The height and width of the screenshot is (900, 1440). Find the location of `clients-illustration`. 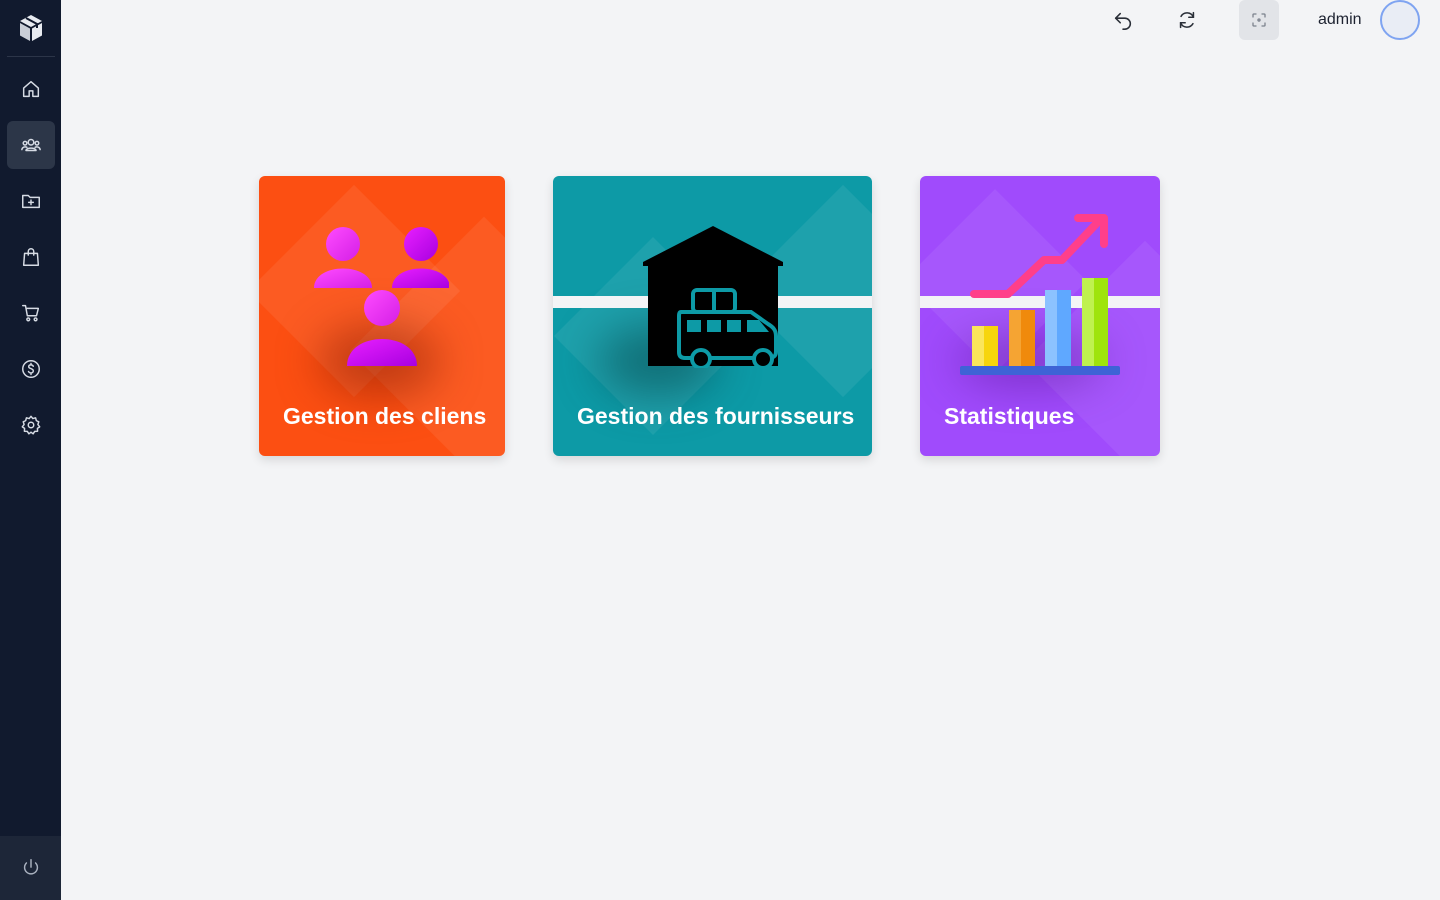

clients-illustration is located at coordinates (381, 296).